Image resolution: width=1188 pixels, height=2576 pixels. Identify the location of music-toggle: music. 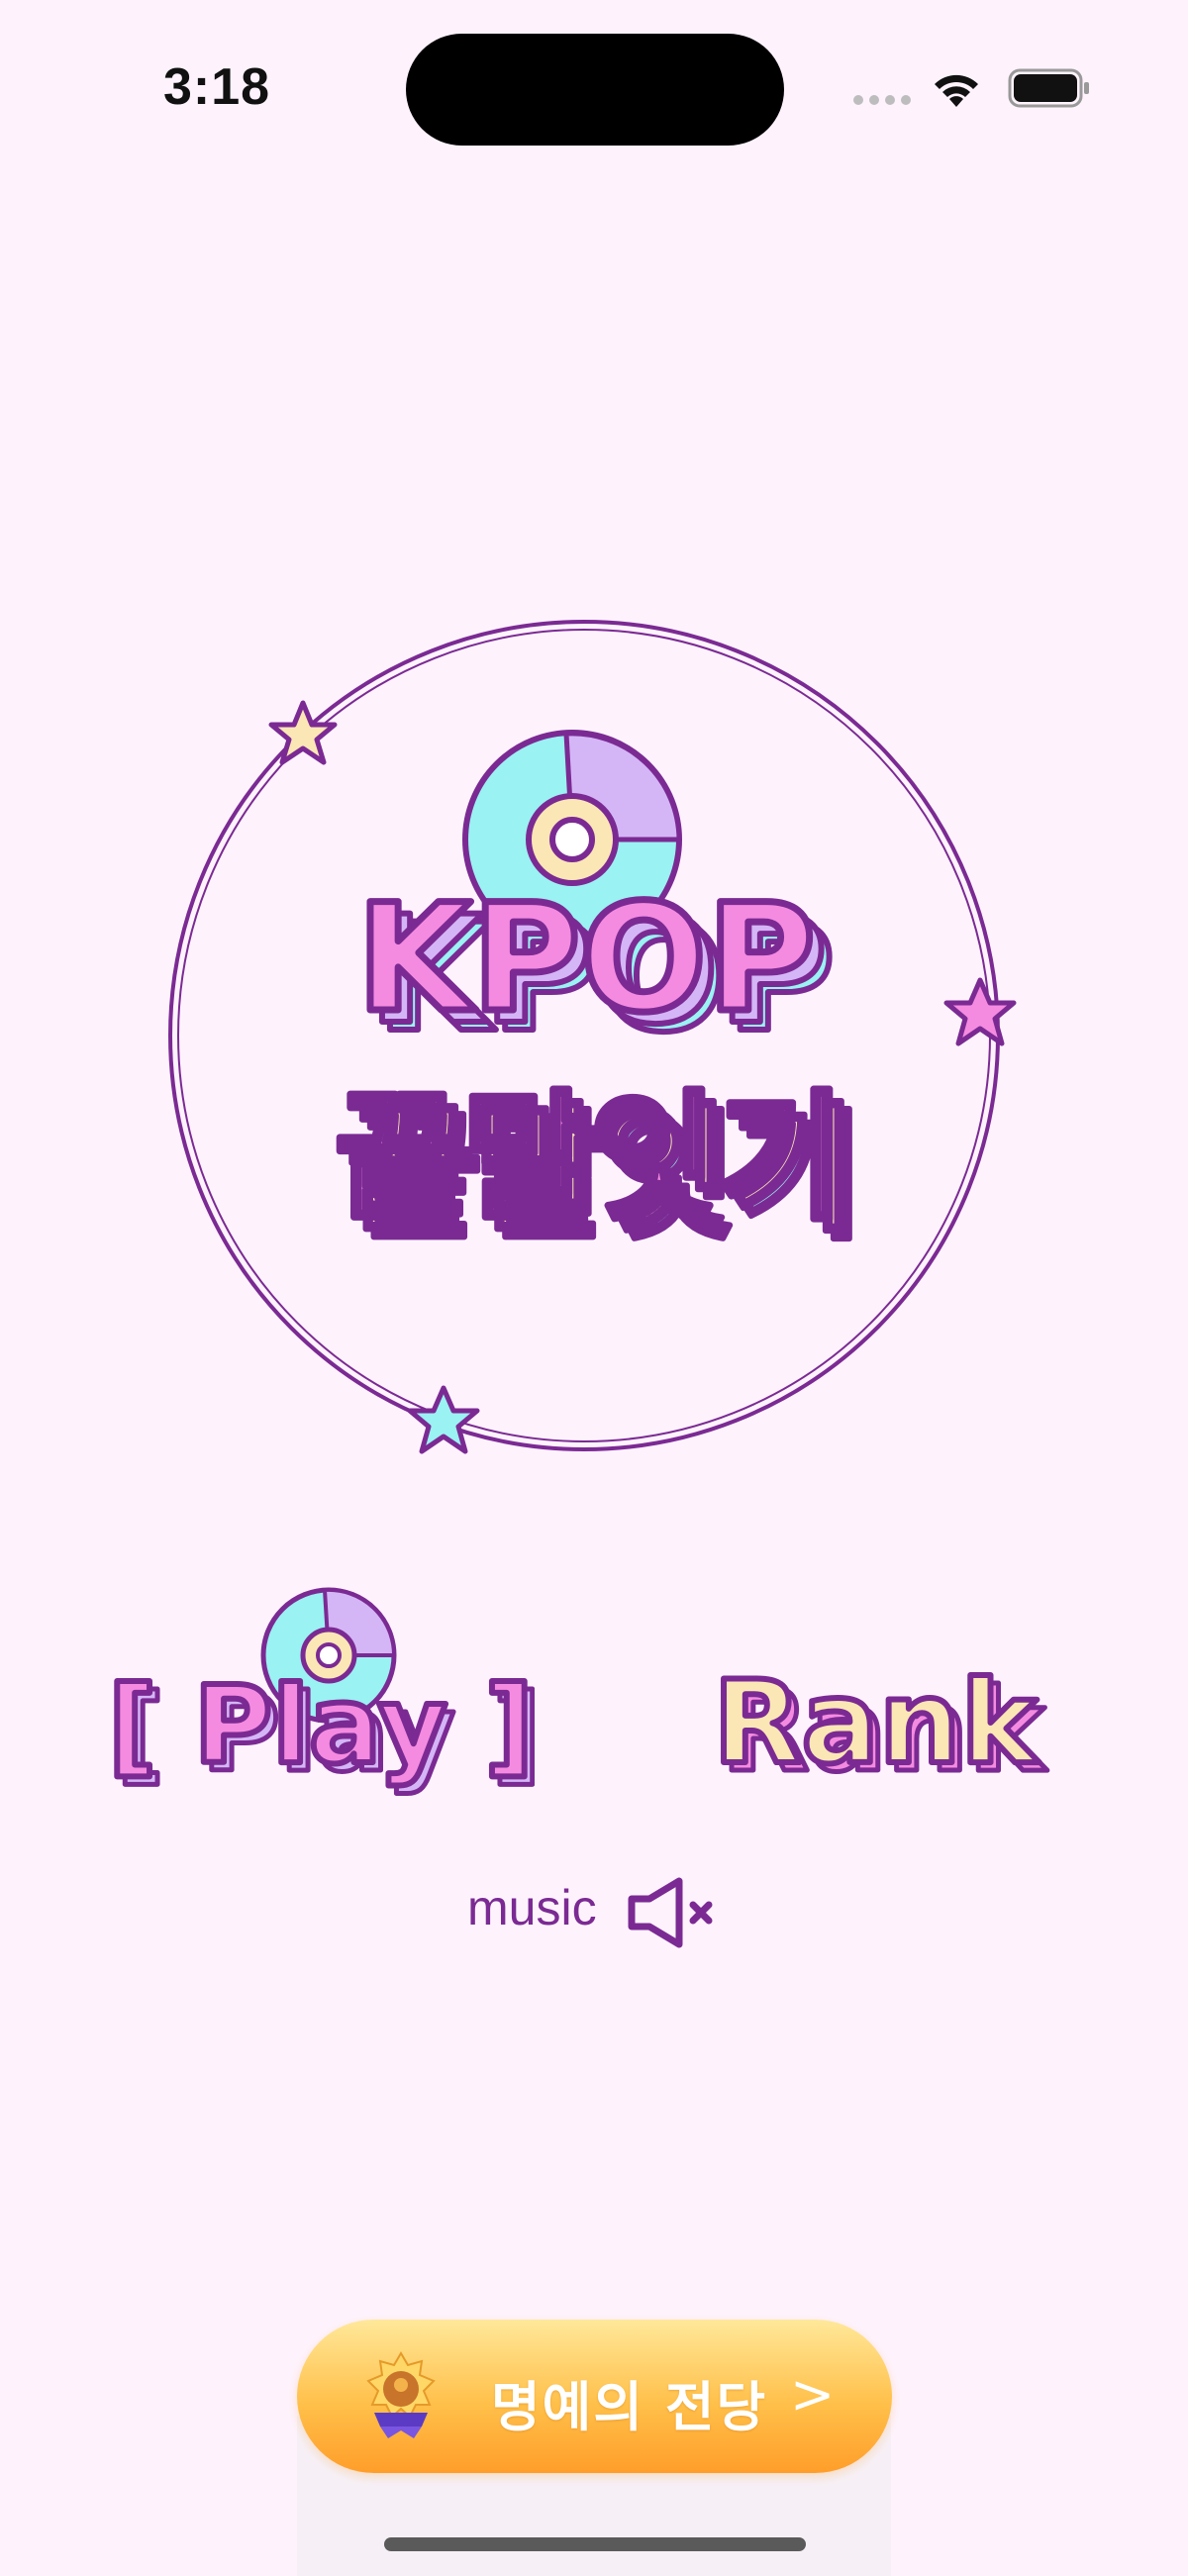
(596, 1910).